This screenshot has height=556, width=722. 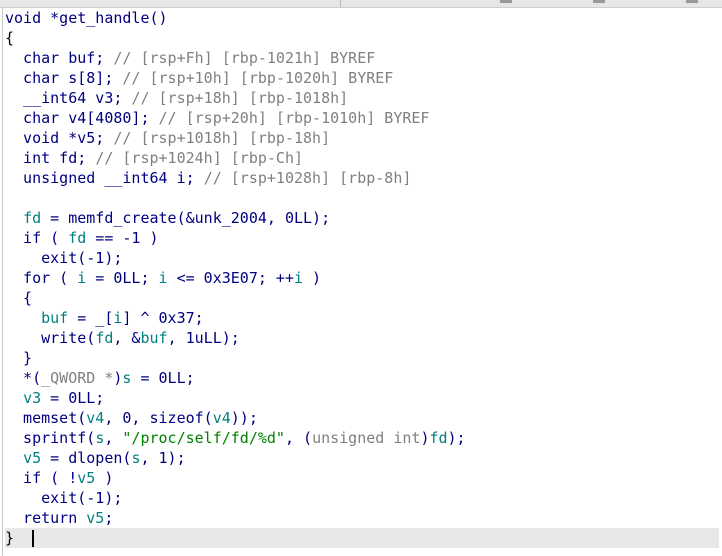 What do you see at coordinates (294, 118) in the screenshot?
I see `code-token: // [rsp+20h] [rbp-1010h] BYREF` at bounding box center [294, 118].